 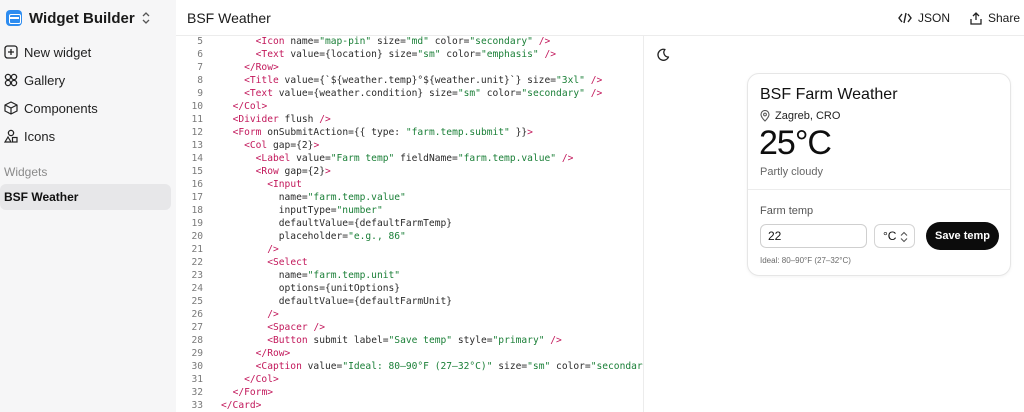 I want to click on code-line: 13 <Col gap={2}>, so click(x=409, y=145).